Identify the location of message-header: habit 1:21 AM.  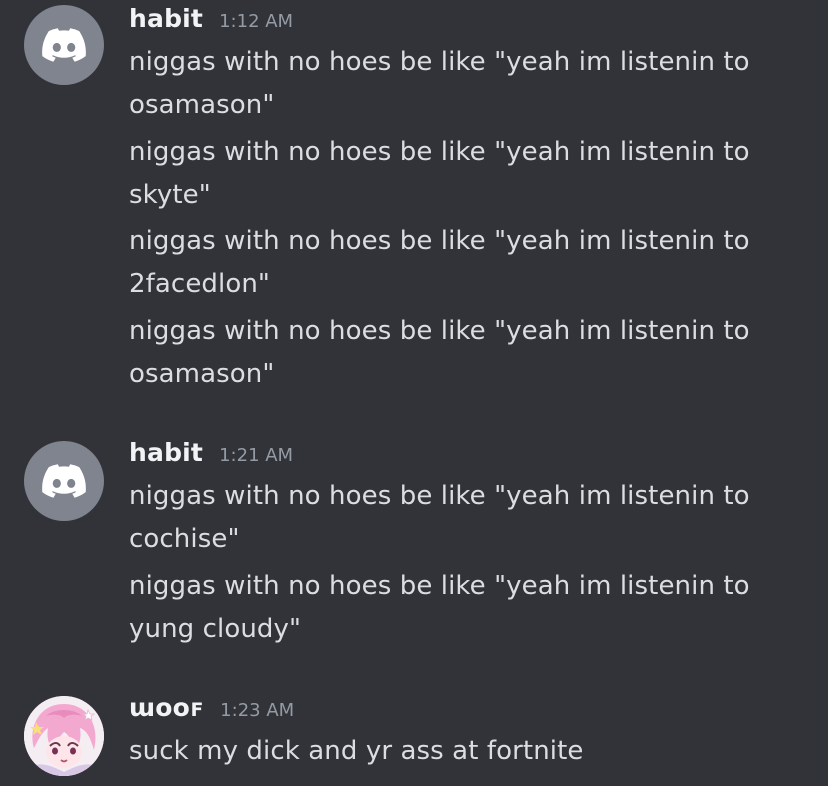
(211, 455).